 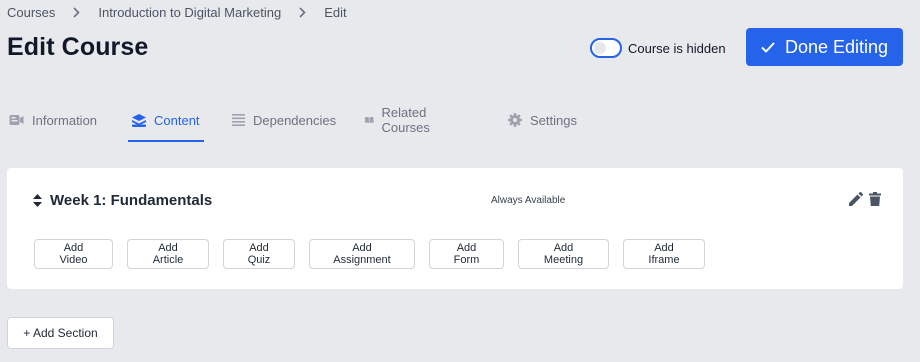 What do you see at coordinates (335, 12) in the screenshot?
I see `breadcrumb-edit: Edit` at bounding box center [335, 12].